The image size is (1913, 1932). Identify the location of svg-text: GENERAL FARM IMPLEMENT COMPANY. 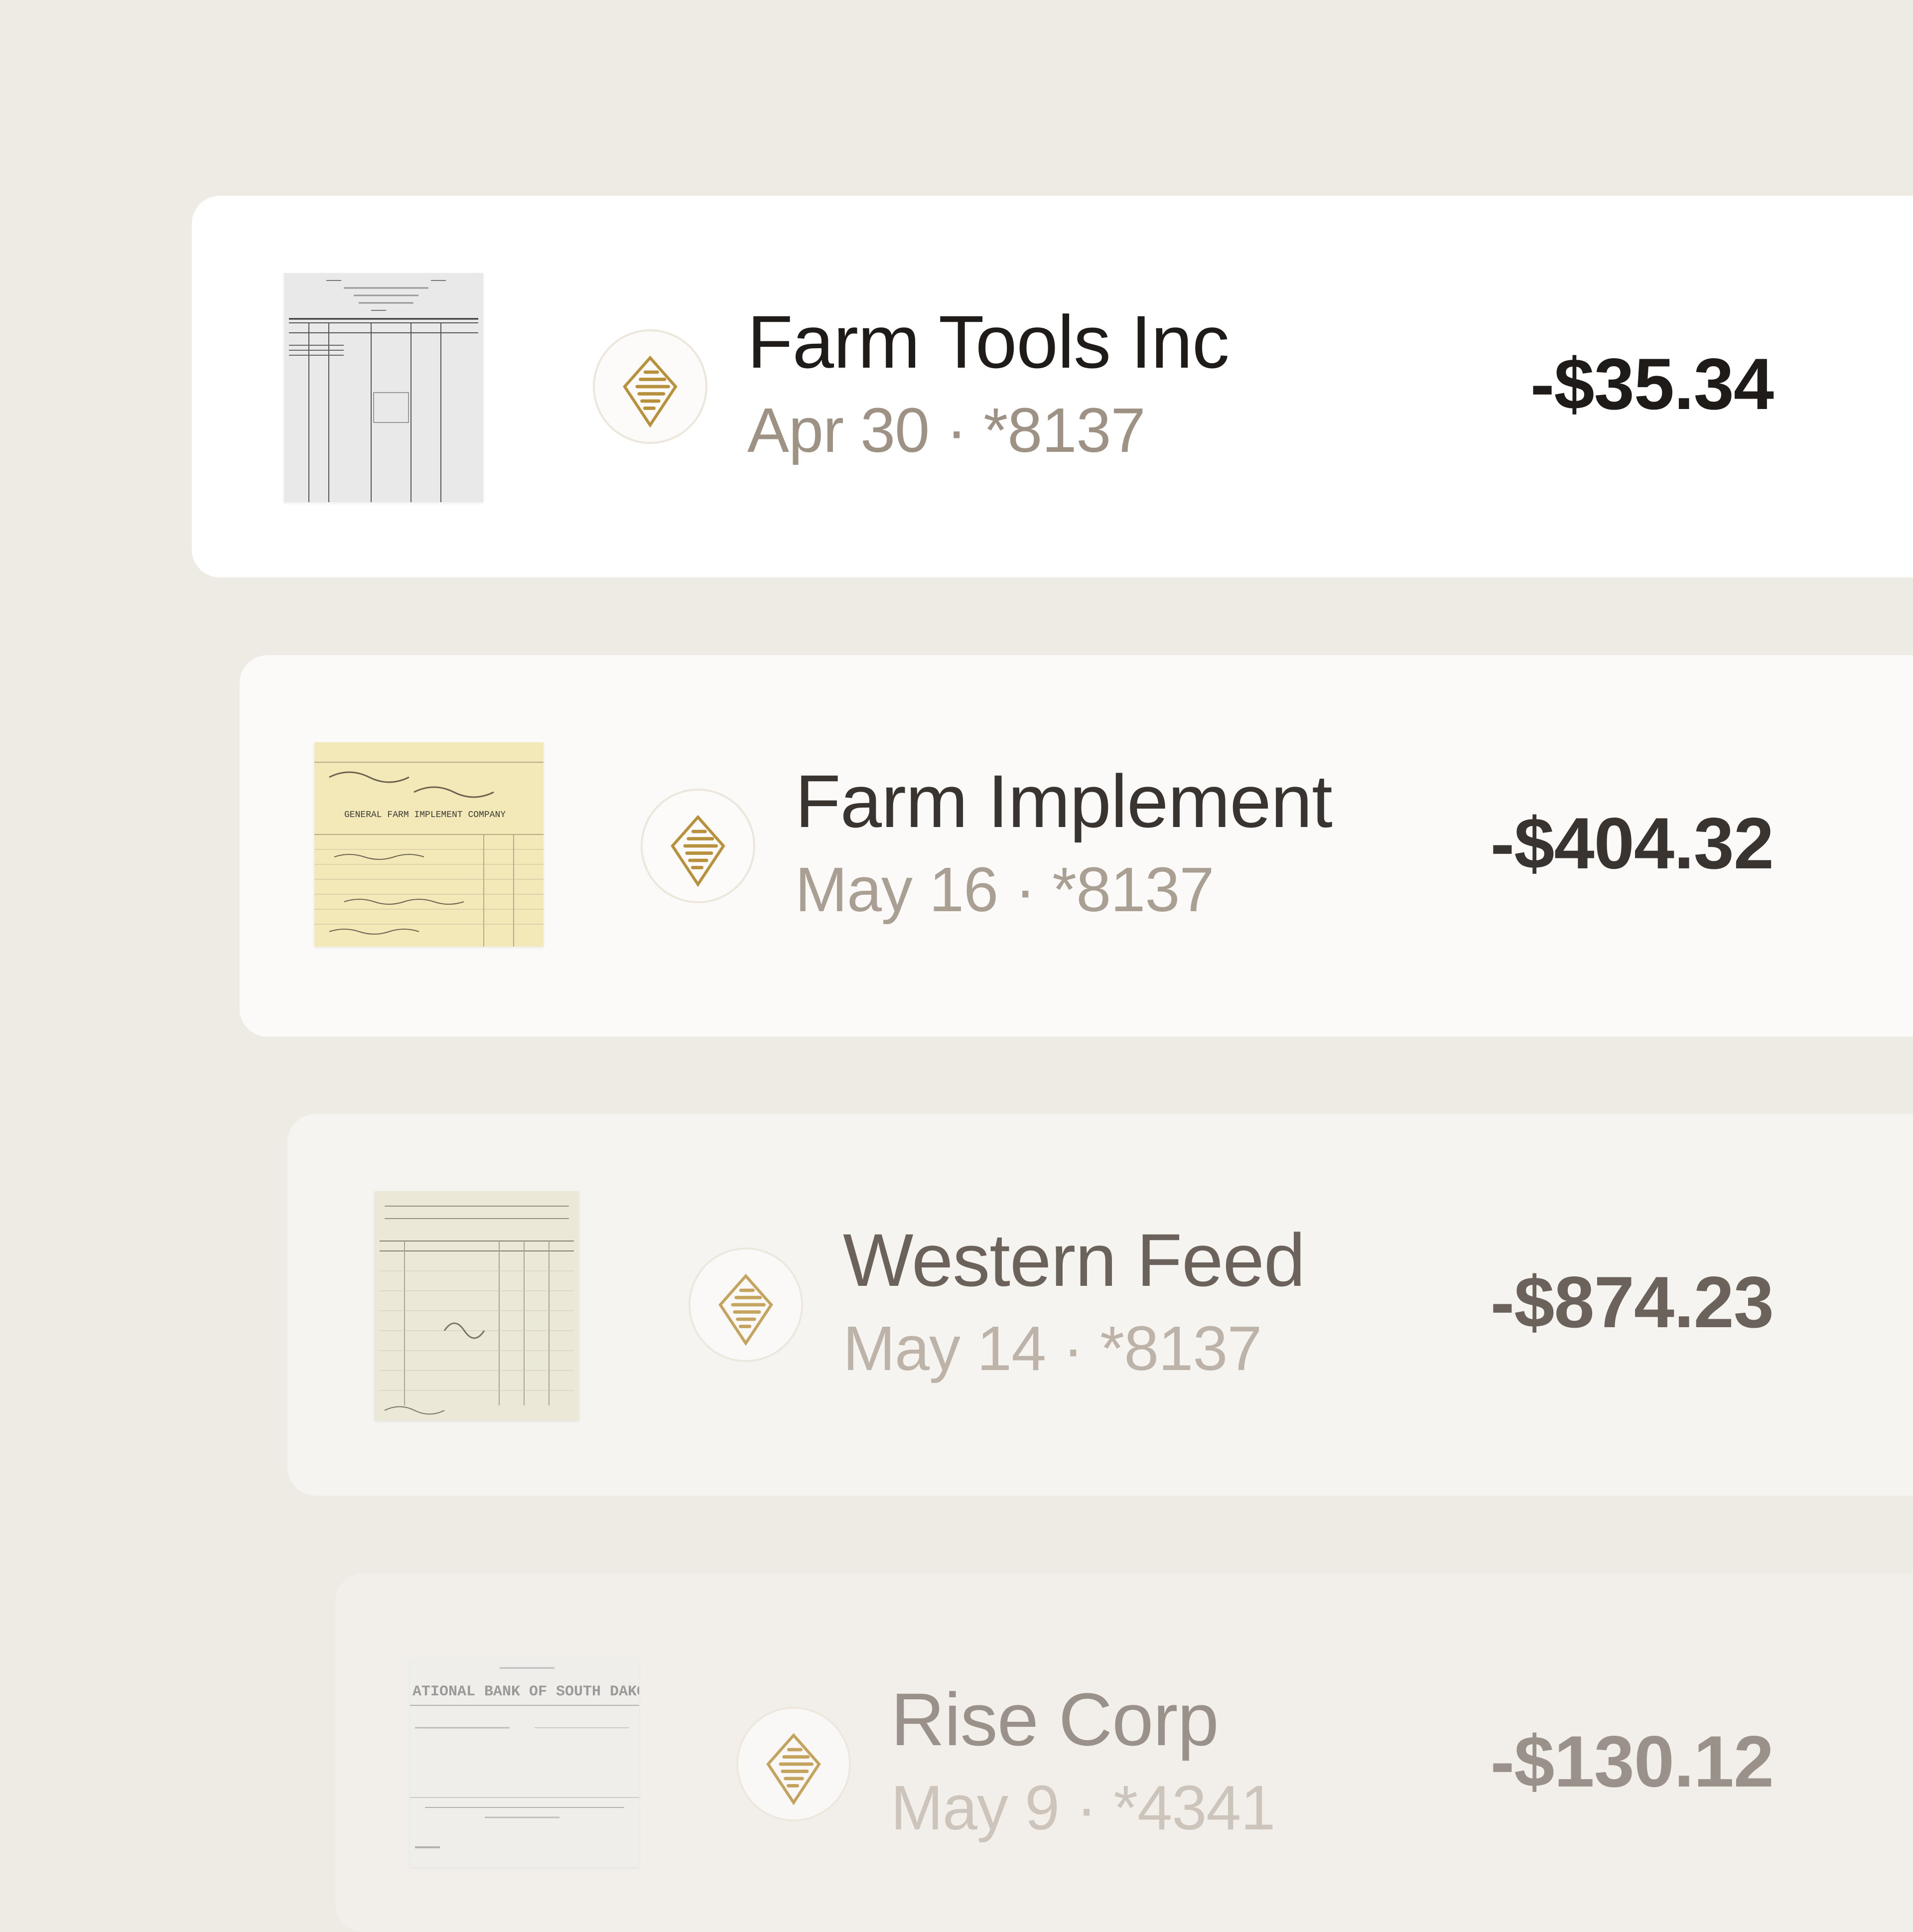
(425, 815).